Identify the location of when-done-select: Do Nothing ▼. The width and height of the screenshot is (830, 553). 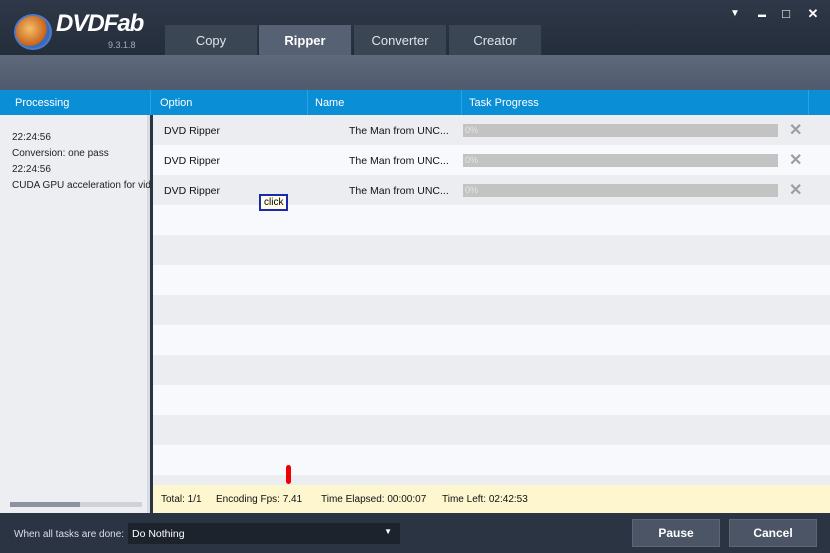
(264, 533).